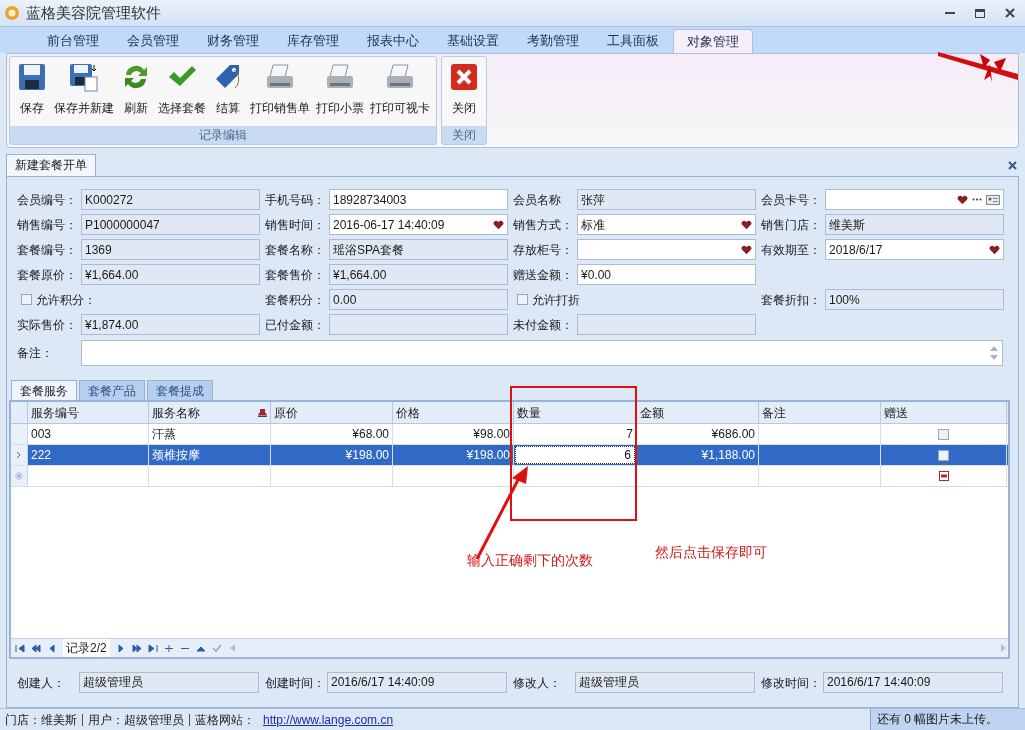 The width and height of the screenshot is (1025, 730). I want to click on status-text: 门店：维美斯, so click(41, 720).